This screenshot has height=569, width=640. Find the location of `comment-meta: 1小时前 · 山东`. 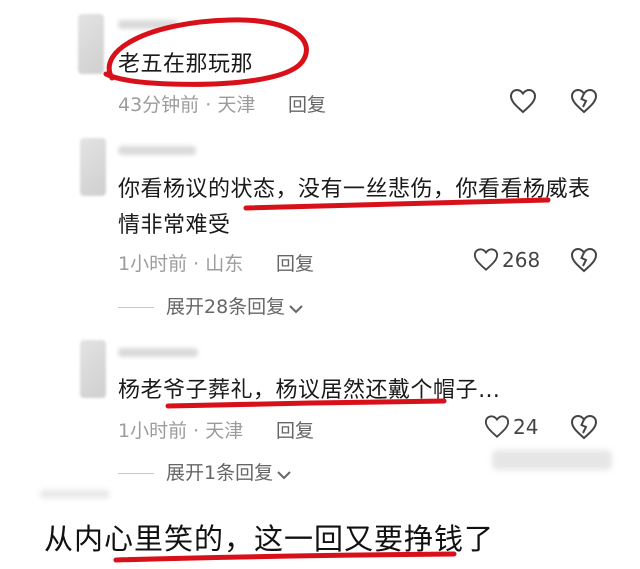

comment-meta: 1小时前 · 山东 is located at coordinates (180, 262).